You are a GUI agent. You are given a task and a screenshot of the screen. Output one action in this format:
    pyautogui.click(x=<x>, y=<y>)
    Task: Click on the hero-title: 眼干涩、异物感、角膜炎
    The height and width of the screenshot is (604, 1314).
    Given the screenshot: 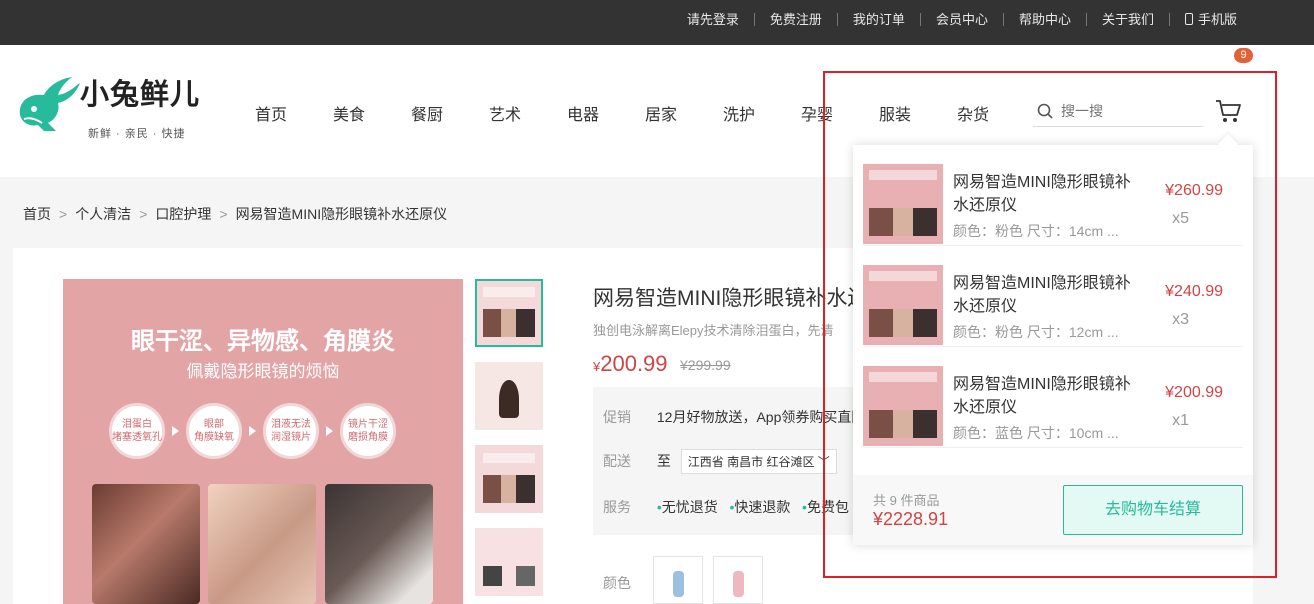 What is the action you would take?
    pyautogui.click(x=263, y=341)
    